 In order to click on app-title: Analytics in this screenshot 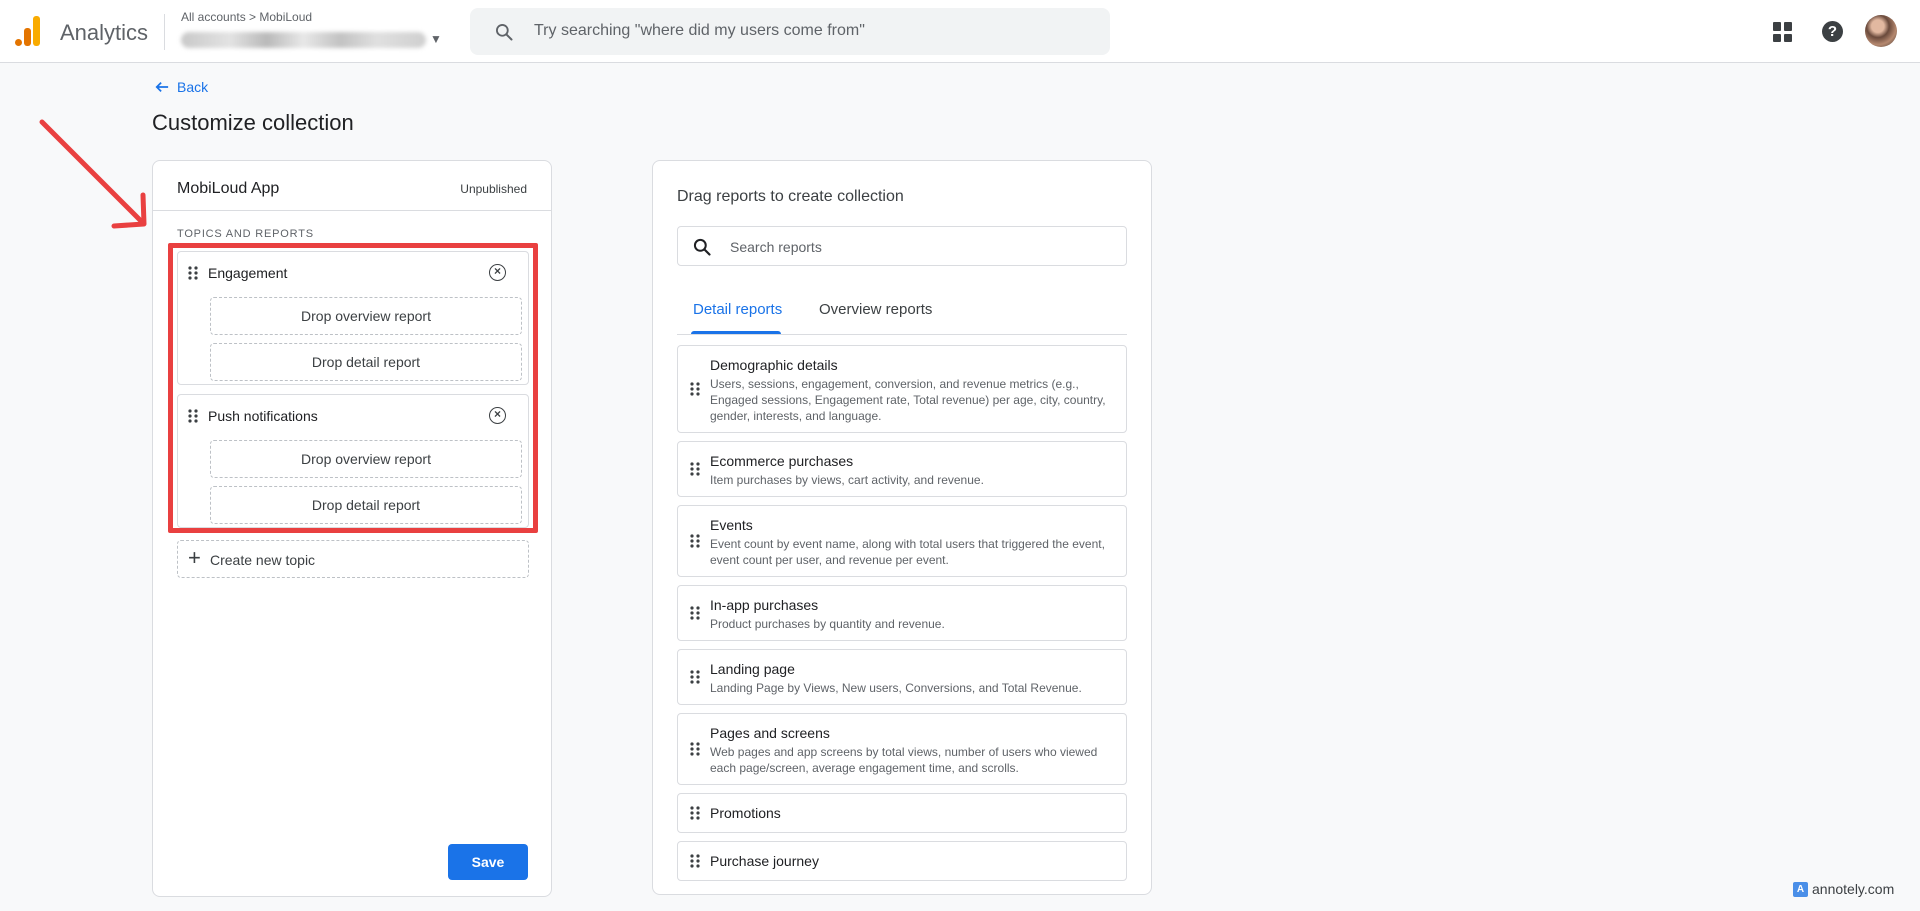, I will do `click(104, 33)`.